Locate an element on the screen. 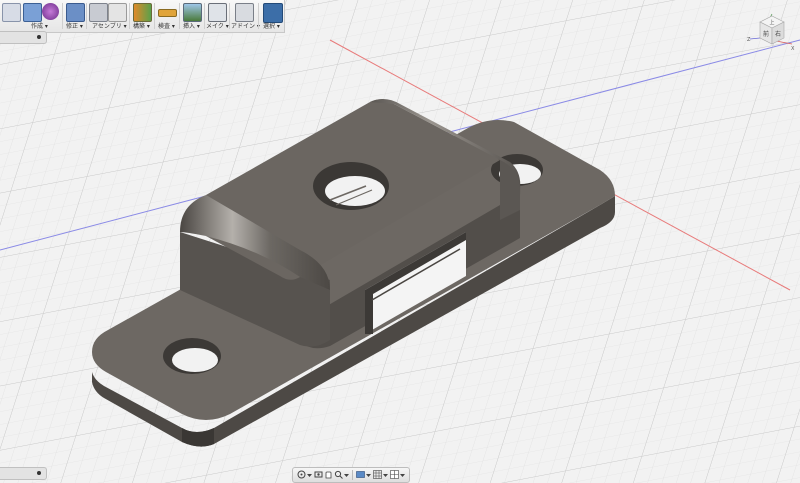  viewcube-front-label: 前 is located at coordinates (766, 34).